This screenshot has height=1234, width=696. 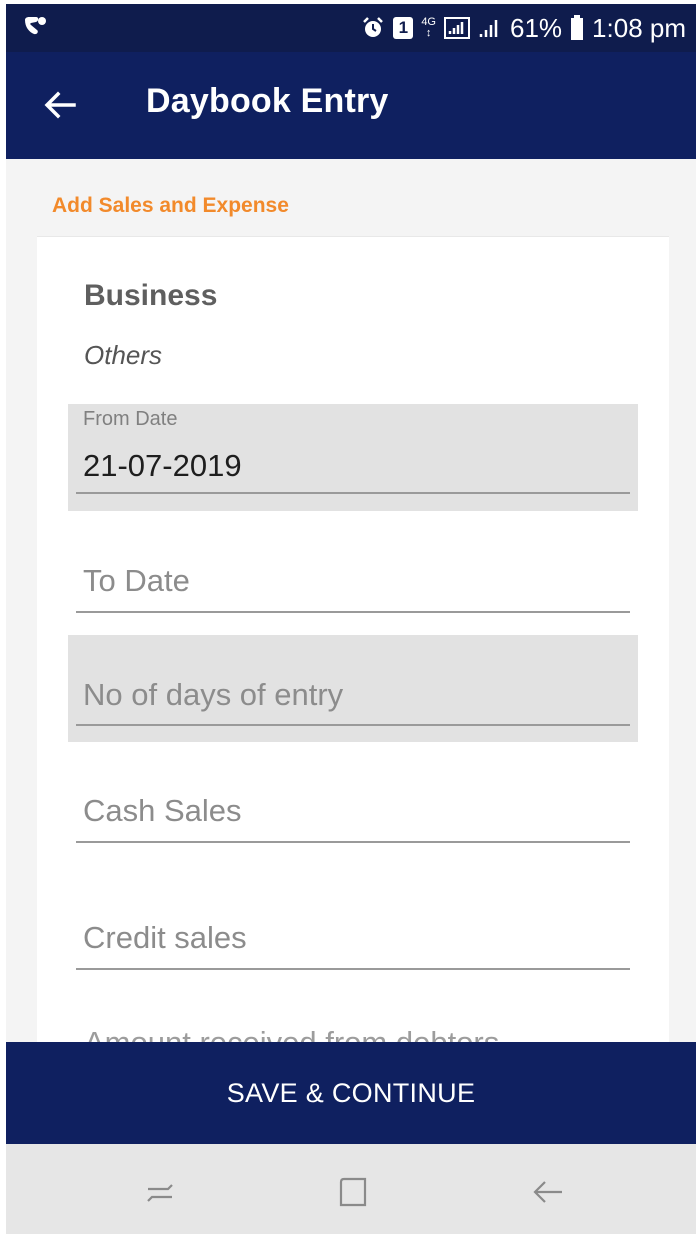 What do you see at coordinates (353, 812) in the screenshot?
I see `cash-sales-field: Cash Sales` at bounding box center [353, 812].